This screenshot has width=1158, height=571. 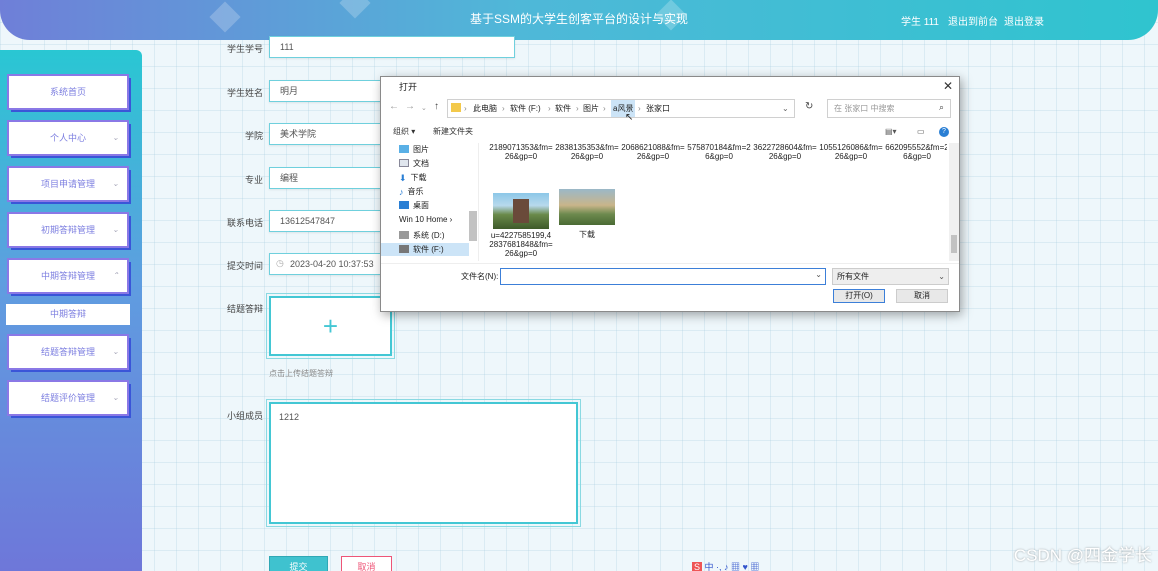 What do you see at coordinates (68, 314) in the screenshot?
I see `sidebar-subitem-midterm: 中期答辩` at bounding box center [68, 314].